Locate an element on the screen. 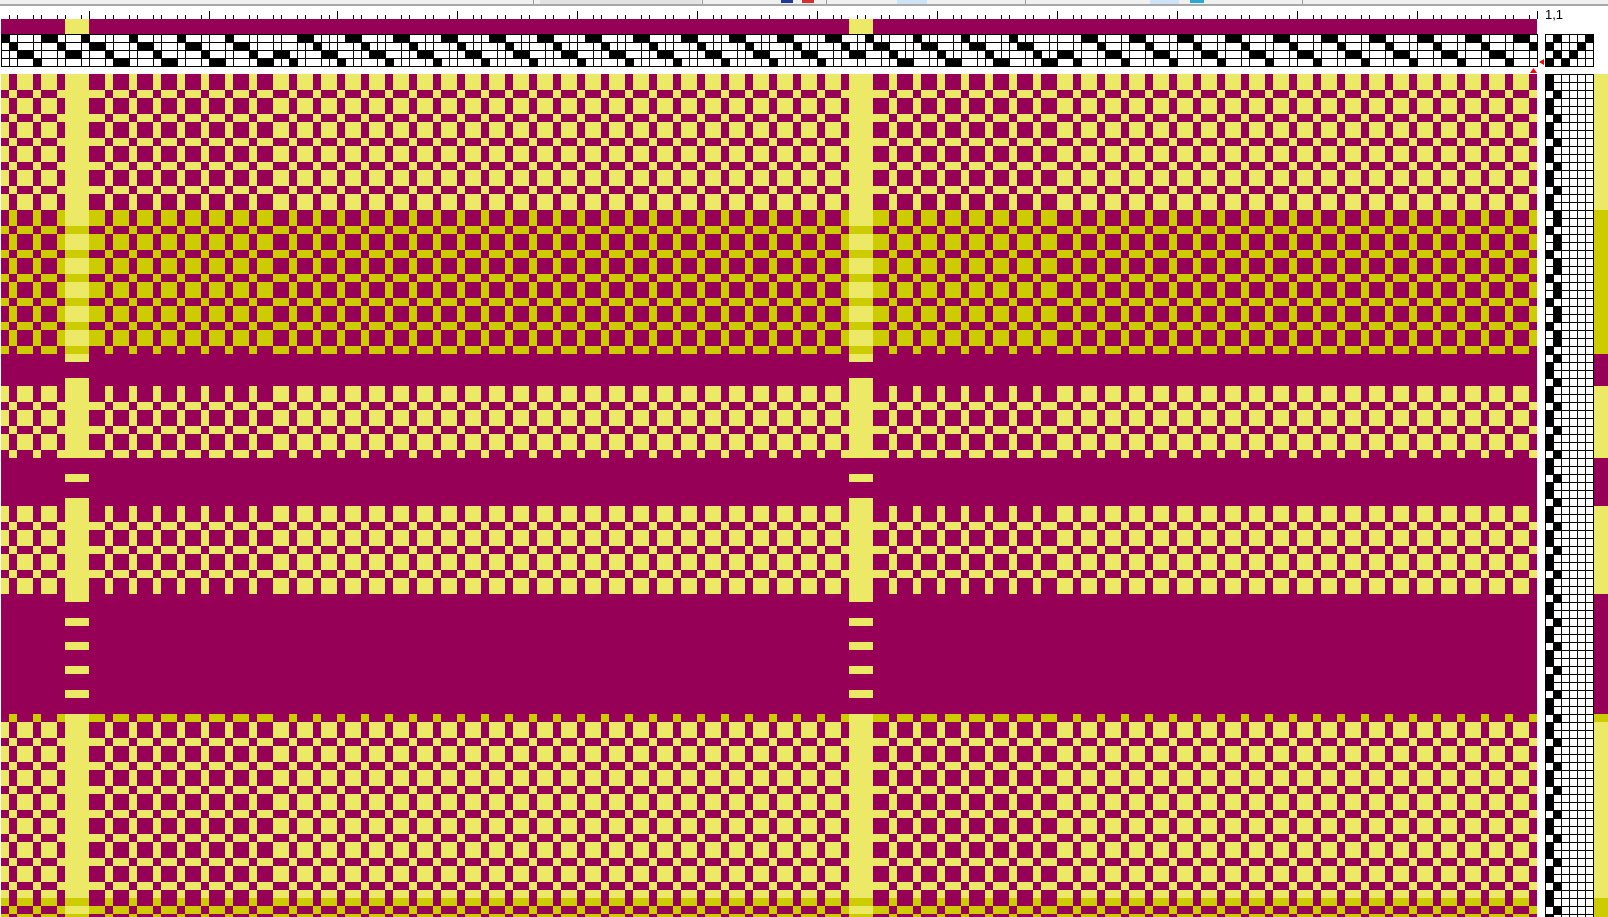 The image size is (1608, 917). position-label: 1,1 is located at coordinates (1554, 14).